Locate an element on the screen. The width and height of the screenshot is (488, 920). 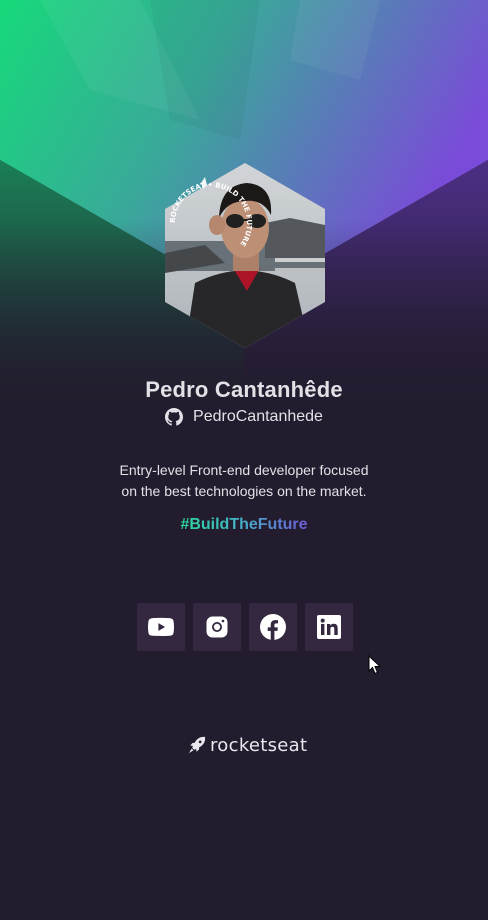
profile-name: Pedro Cantanhêde is located at coordinates (244, 389).